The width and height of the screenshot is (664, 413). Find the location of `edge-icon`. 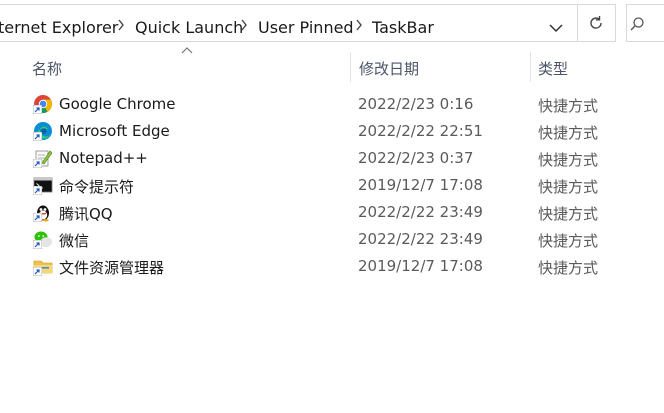

edge-icon is located at coordinates (43, 131).